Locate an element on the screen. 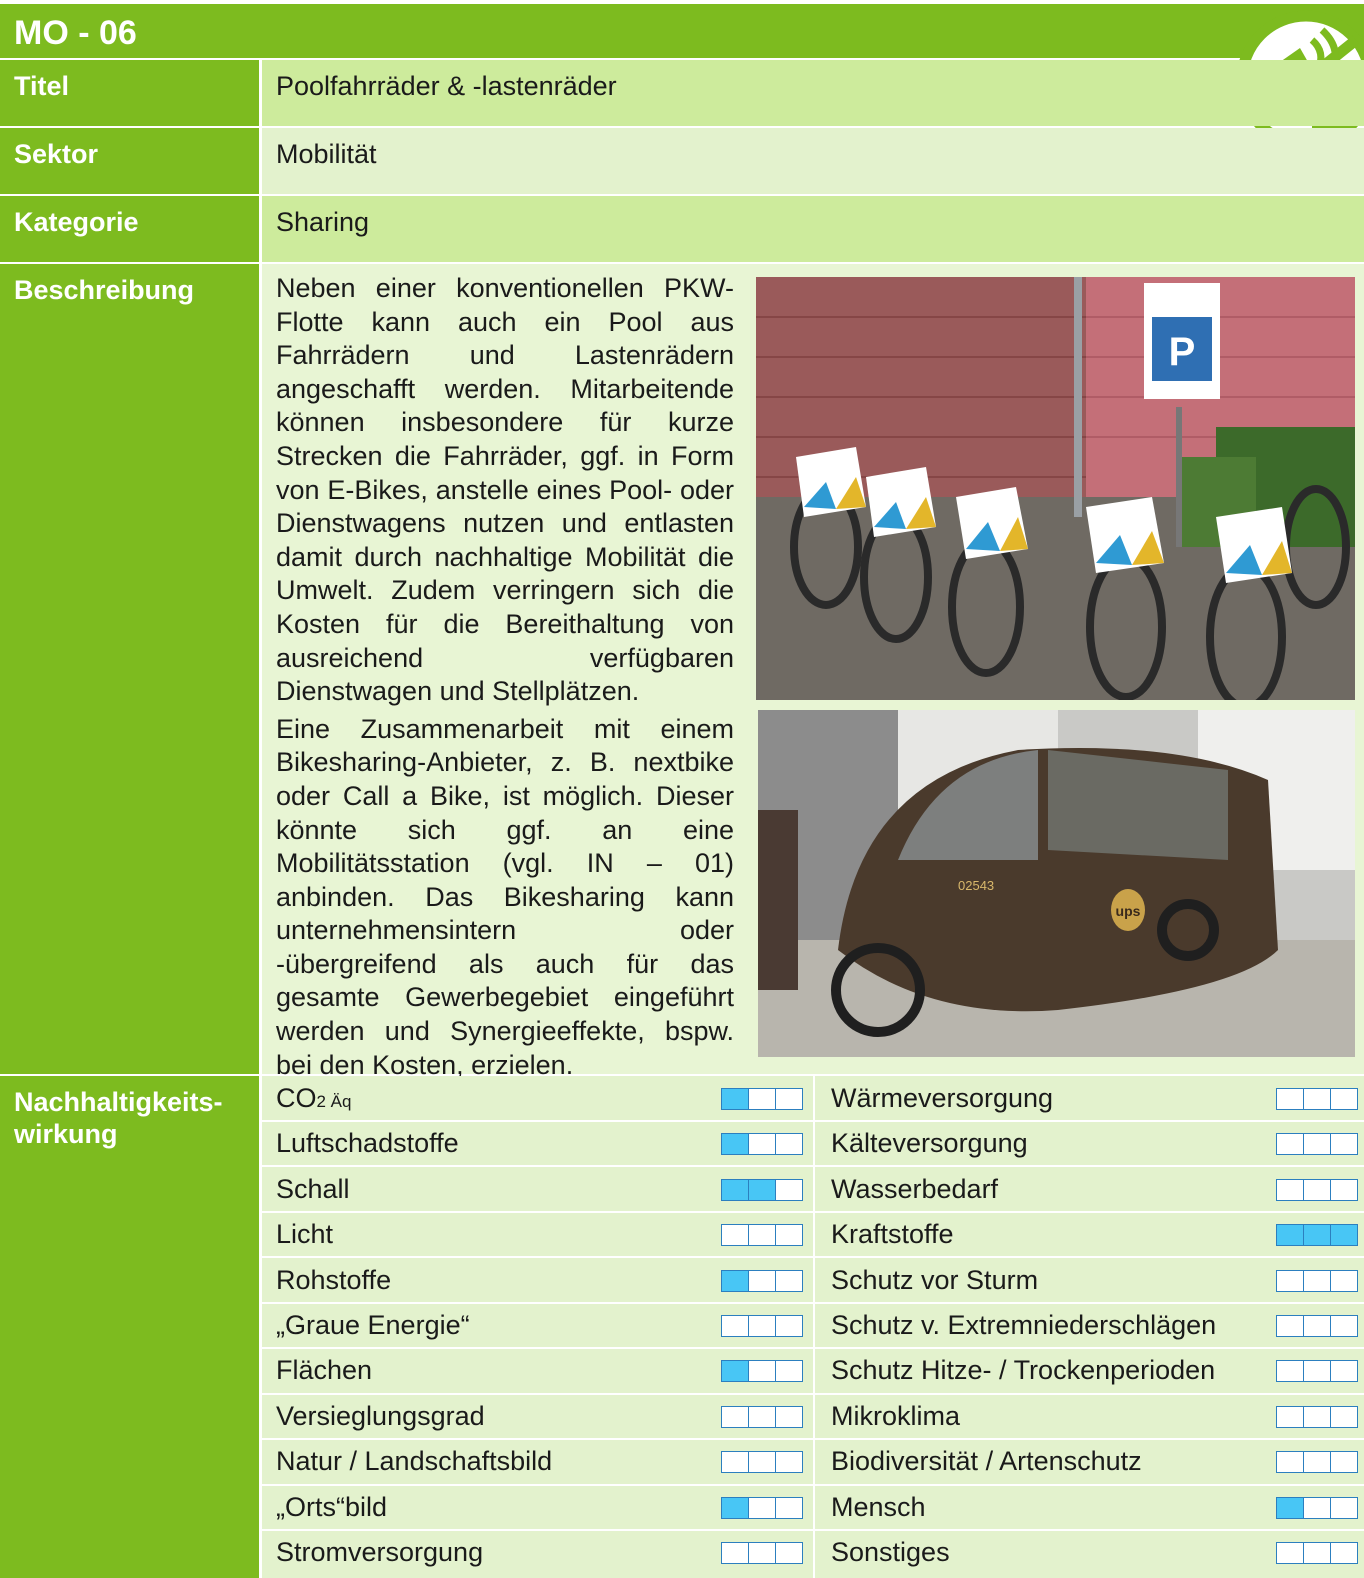 This screenshot has width=1364, height=1578. impact-right-label: Mikroklima is located at coordinates (896, 1415).